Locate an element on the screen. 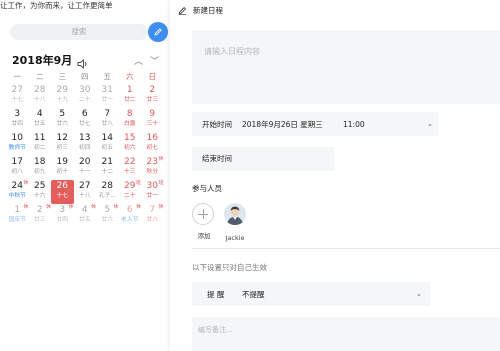 This screenshot has width=500, height=351. calendar-day: 12 初三 is located at coordinates (62, 144).